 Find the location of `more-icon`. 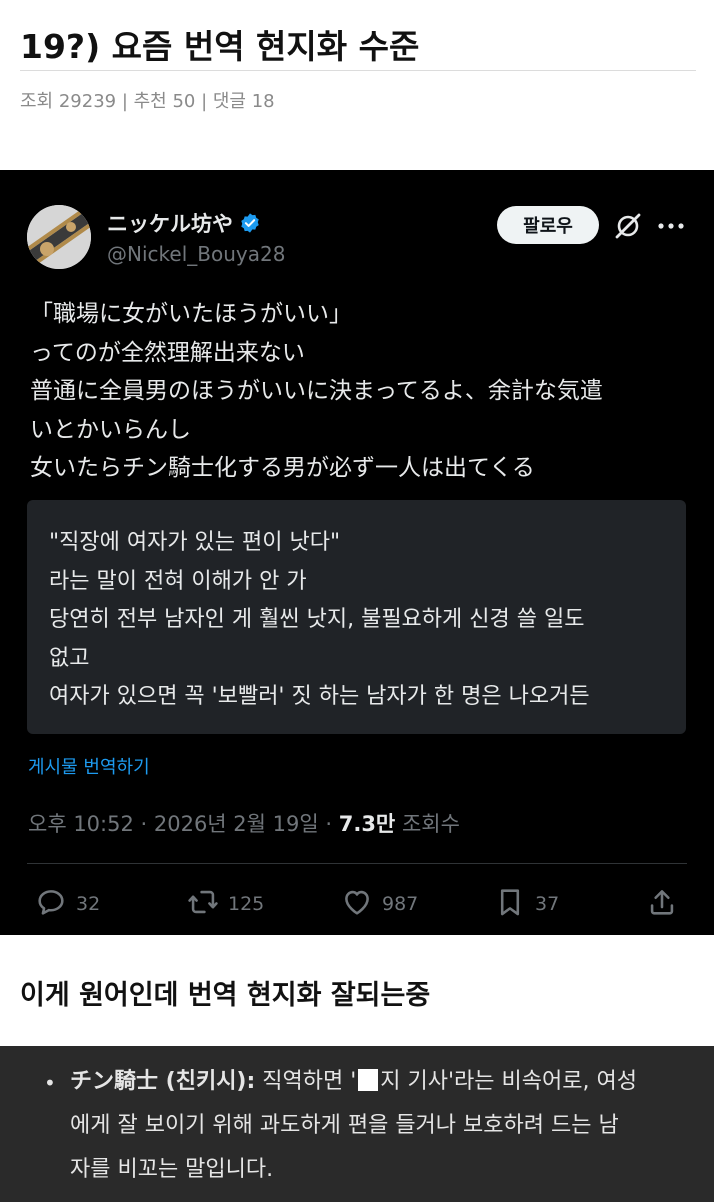

more-icon is located at coordinates (671, 226).